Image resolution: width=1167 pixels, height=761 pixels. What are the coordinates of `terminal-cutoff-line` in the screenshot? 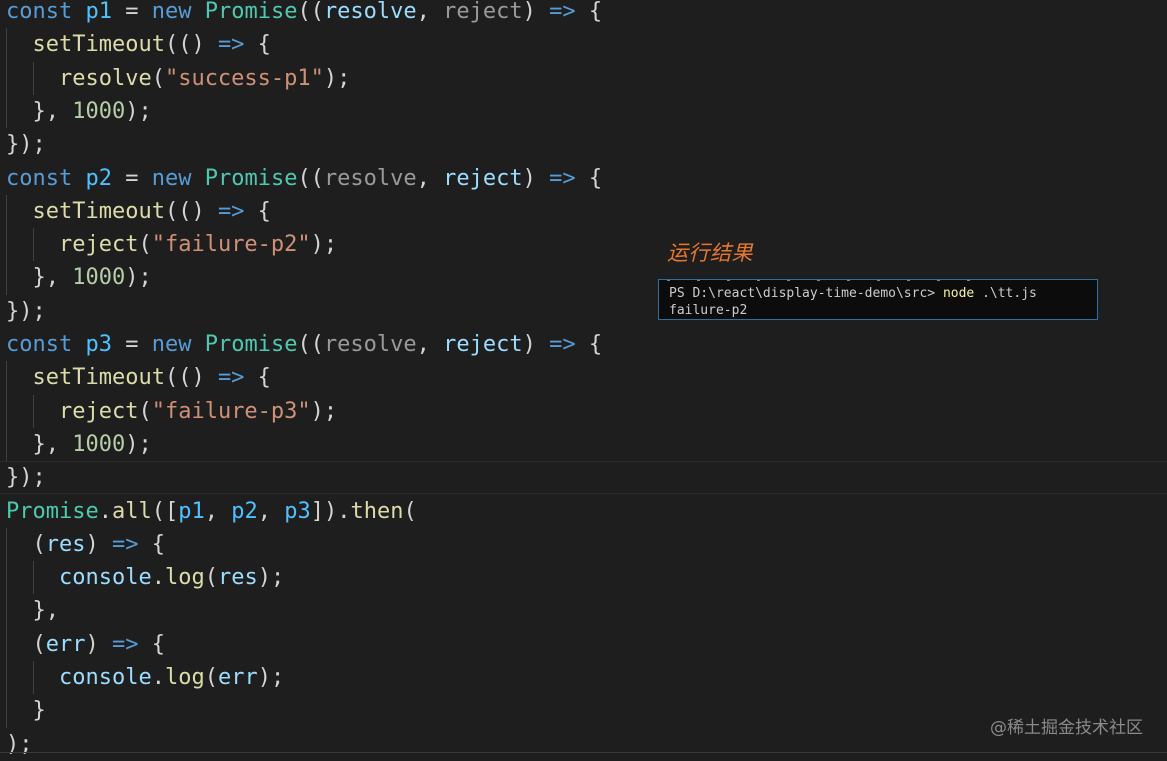 It's located at (832, 280).